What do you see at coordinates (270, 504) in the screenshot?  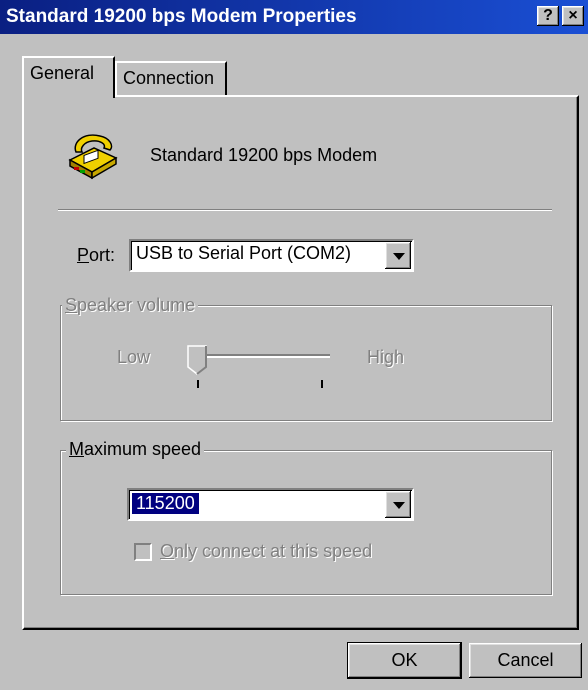 I see `maximum-speed-dropdown: 115200` at bounding box center [270, 504].